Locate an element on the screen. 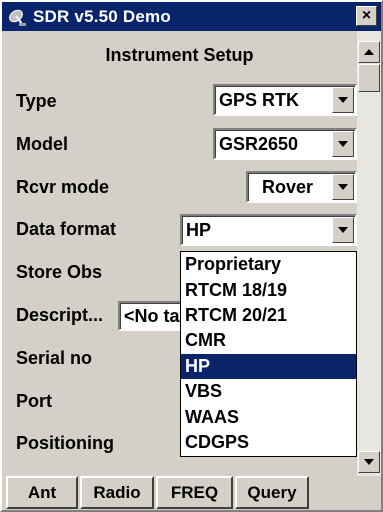 The image size is (383, 512). list-item-rtcm-20-21: RTCM 20/21 is located at coordinates (268, 315).